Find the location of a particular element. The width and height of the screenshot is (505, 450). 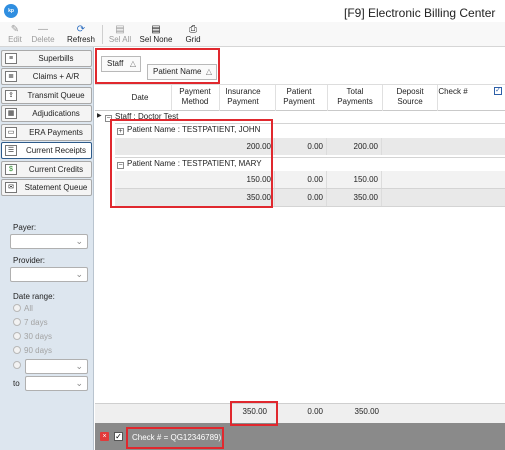

receipts-icon: ☰ is located at coordinates (11, 150).